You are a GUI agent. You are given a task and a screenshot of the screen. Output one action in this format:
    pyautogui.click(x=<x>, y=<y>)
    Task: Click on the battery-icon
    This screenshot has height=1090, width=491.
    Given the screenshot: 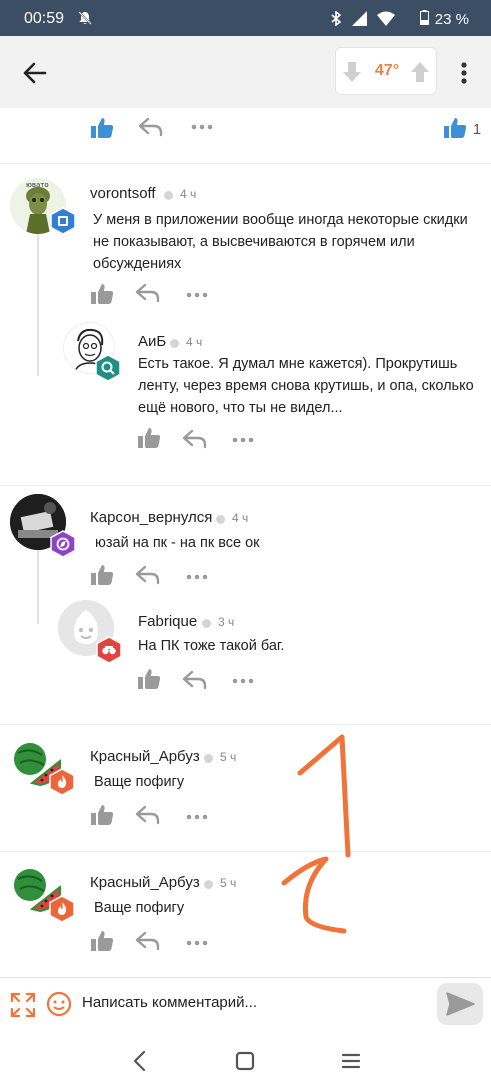 What is the action you would take?
    pyautogui.click(x=424, y=19)
    